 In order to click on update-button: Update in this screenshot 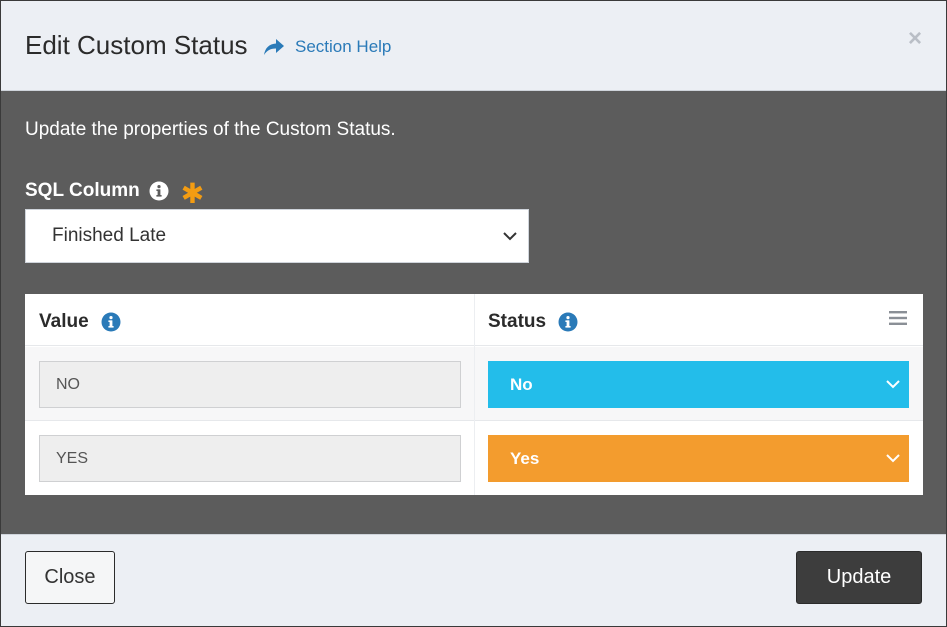, I will do `click(859, 577)`.